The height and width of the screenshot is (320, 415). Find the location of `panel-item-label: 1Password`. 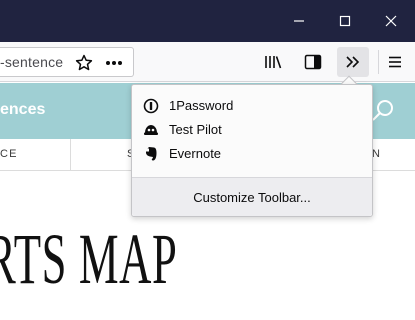

panel-item-label: 1Password is located at coordinates (201, 105).